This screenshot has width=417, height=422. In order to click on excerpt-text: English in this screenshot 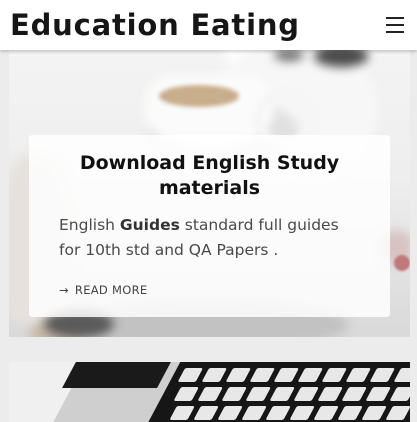, I will do `click(89, 225)`.